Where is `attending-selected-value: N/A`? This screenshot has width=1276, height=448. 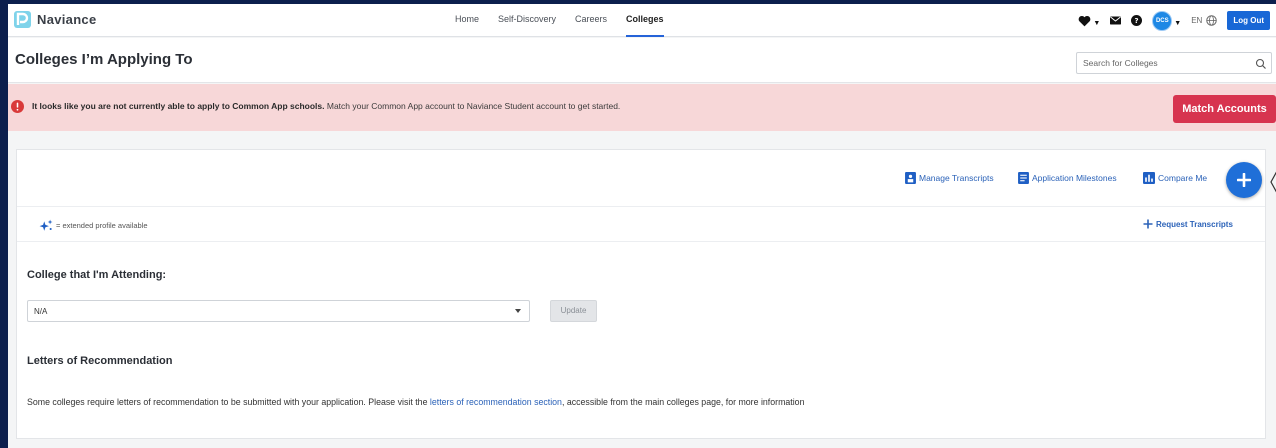
attending-selected-value: N/A is located at coordinates (41, 311).